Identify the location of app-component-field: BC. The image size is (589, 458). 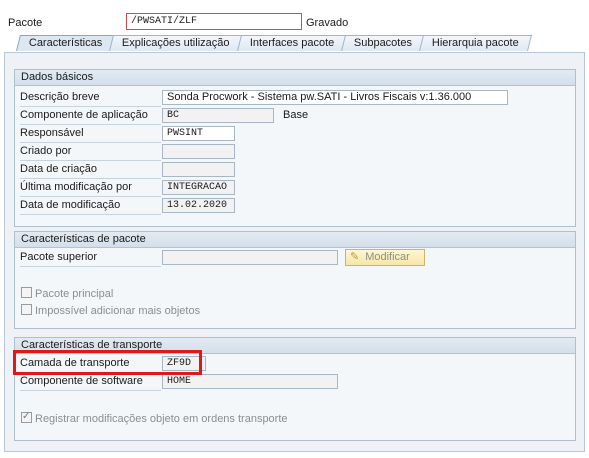
(218, 115).